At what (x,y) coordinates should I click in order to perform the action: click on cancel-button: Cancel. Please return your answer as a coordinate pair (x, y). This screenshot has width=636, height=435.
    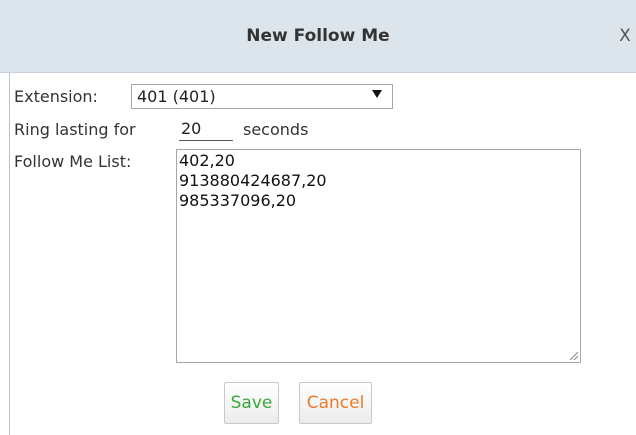
    Looking at the image, I should click on (335, 403).